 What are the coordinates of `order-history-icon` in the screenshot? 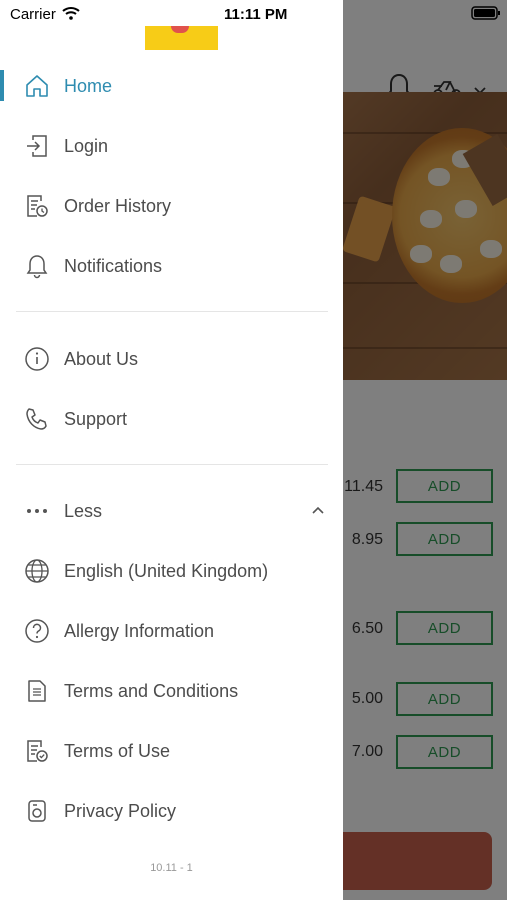 It's located at (37, 206).